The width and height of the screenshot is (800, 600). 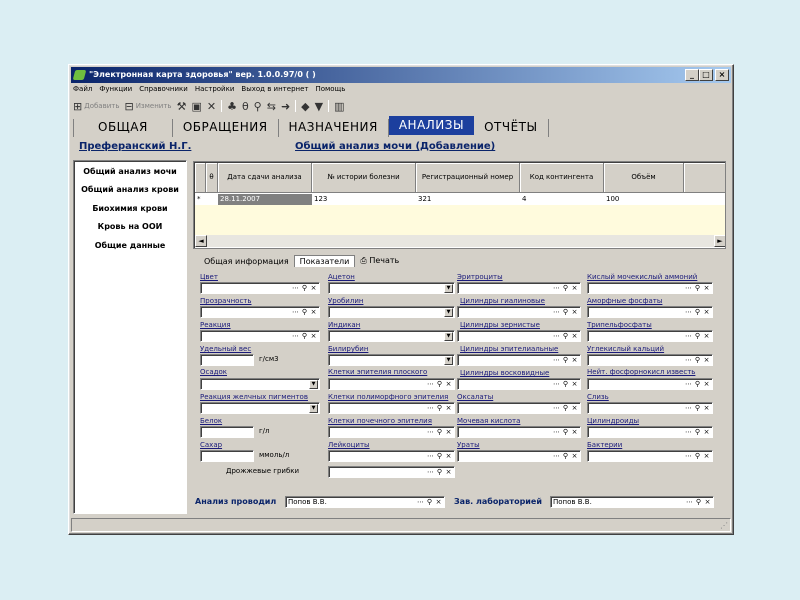 I want to click on sidebar-item-ooi: Кровь на ООИ, so click(x=130, y=226).